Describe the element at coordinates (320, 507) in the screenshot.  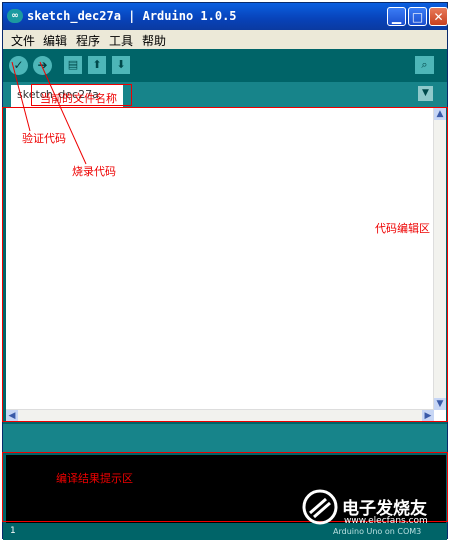
I see `watermark-logo-icon` at that location.